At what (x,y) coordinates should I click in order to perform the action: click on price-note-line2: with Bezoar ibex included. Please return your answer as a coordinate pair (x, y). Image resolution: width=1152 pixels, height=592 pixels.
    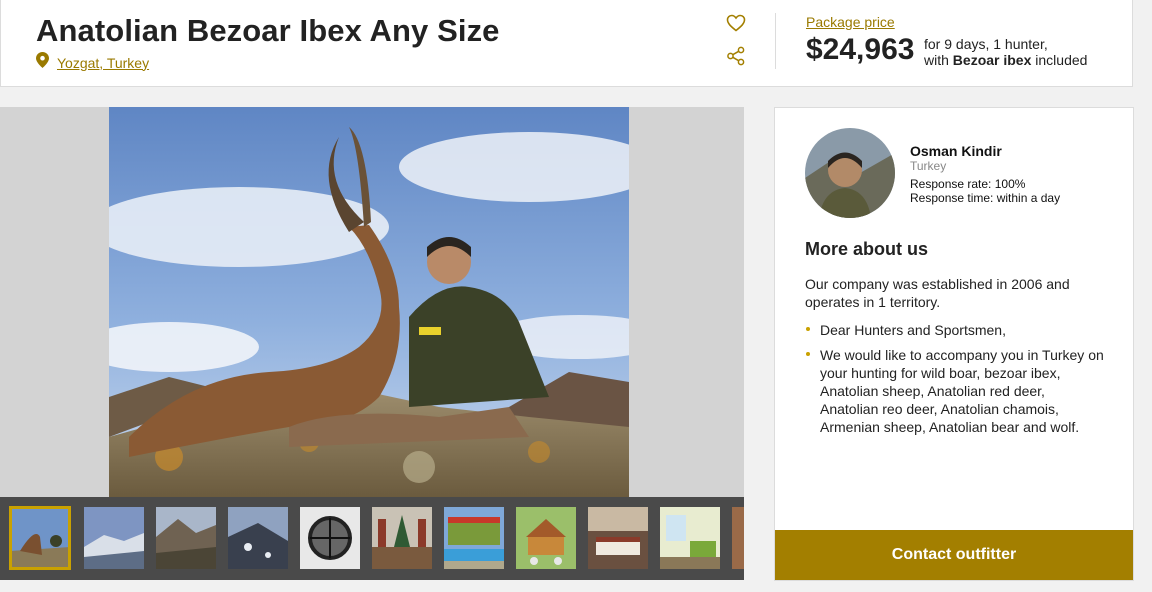
    Looking at the image, I should click on (1006, 60).